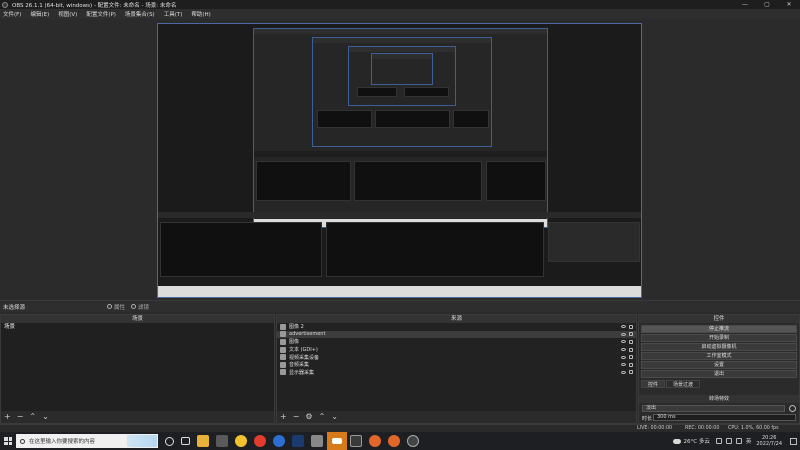 This screenshot has height=450, width=800. Describe the element at coordinates (749, 441) in the screenshot. I see `ime-indicator: 英` at that location.